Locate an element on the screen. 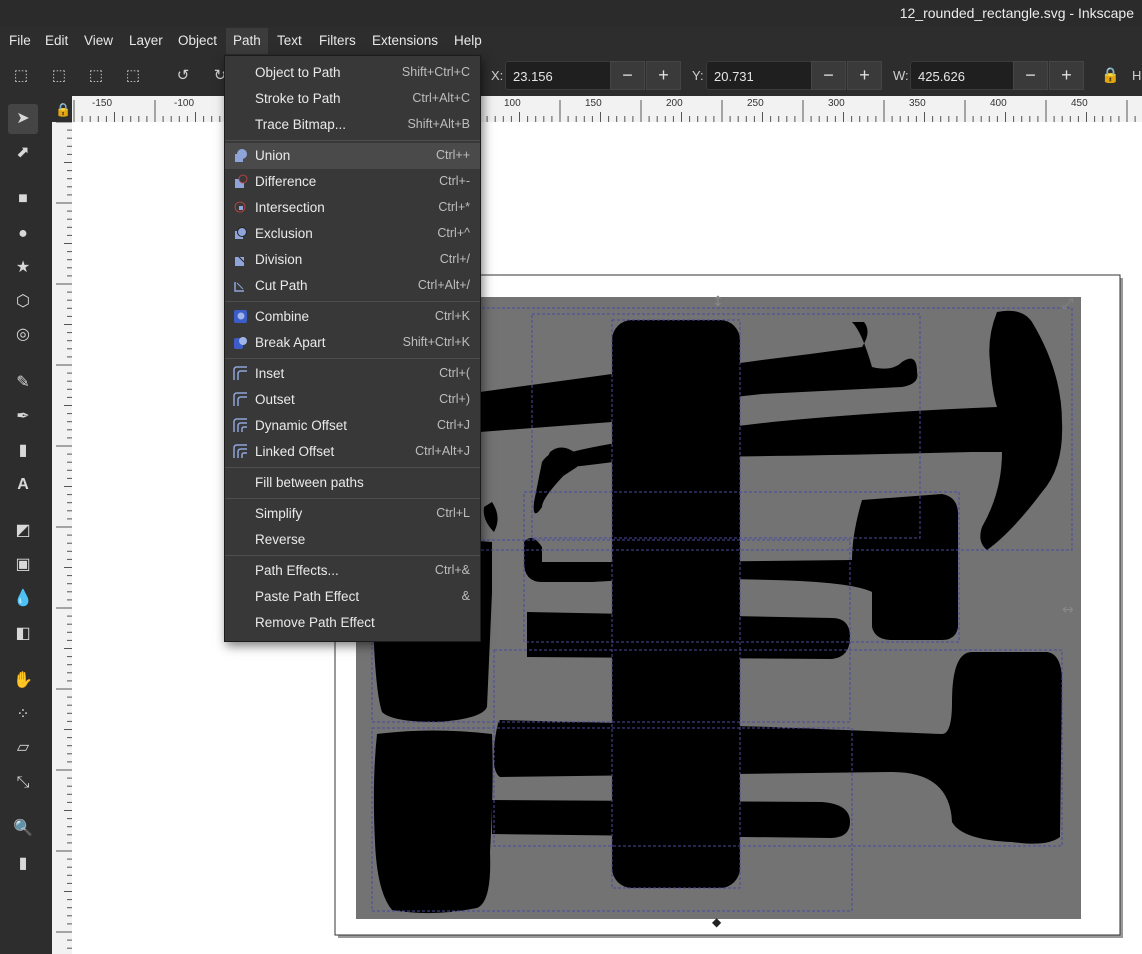 The height and width of the screenshot is (954, 1142). ruler-label: 400 is located at coordinates (998, 103).